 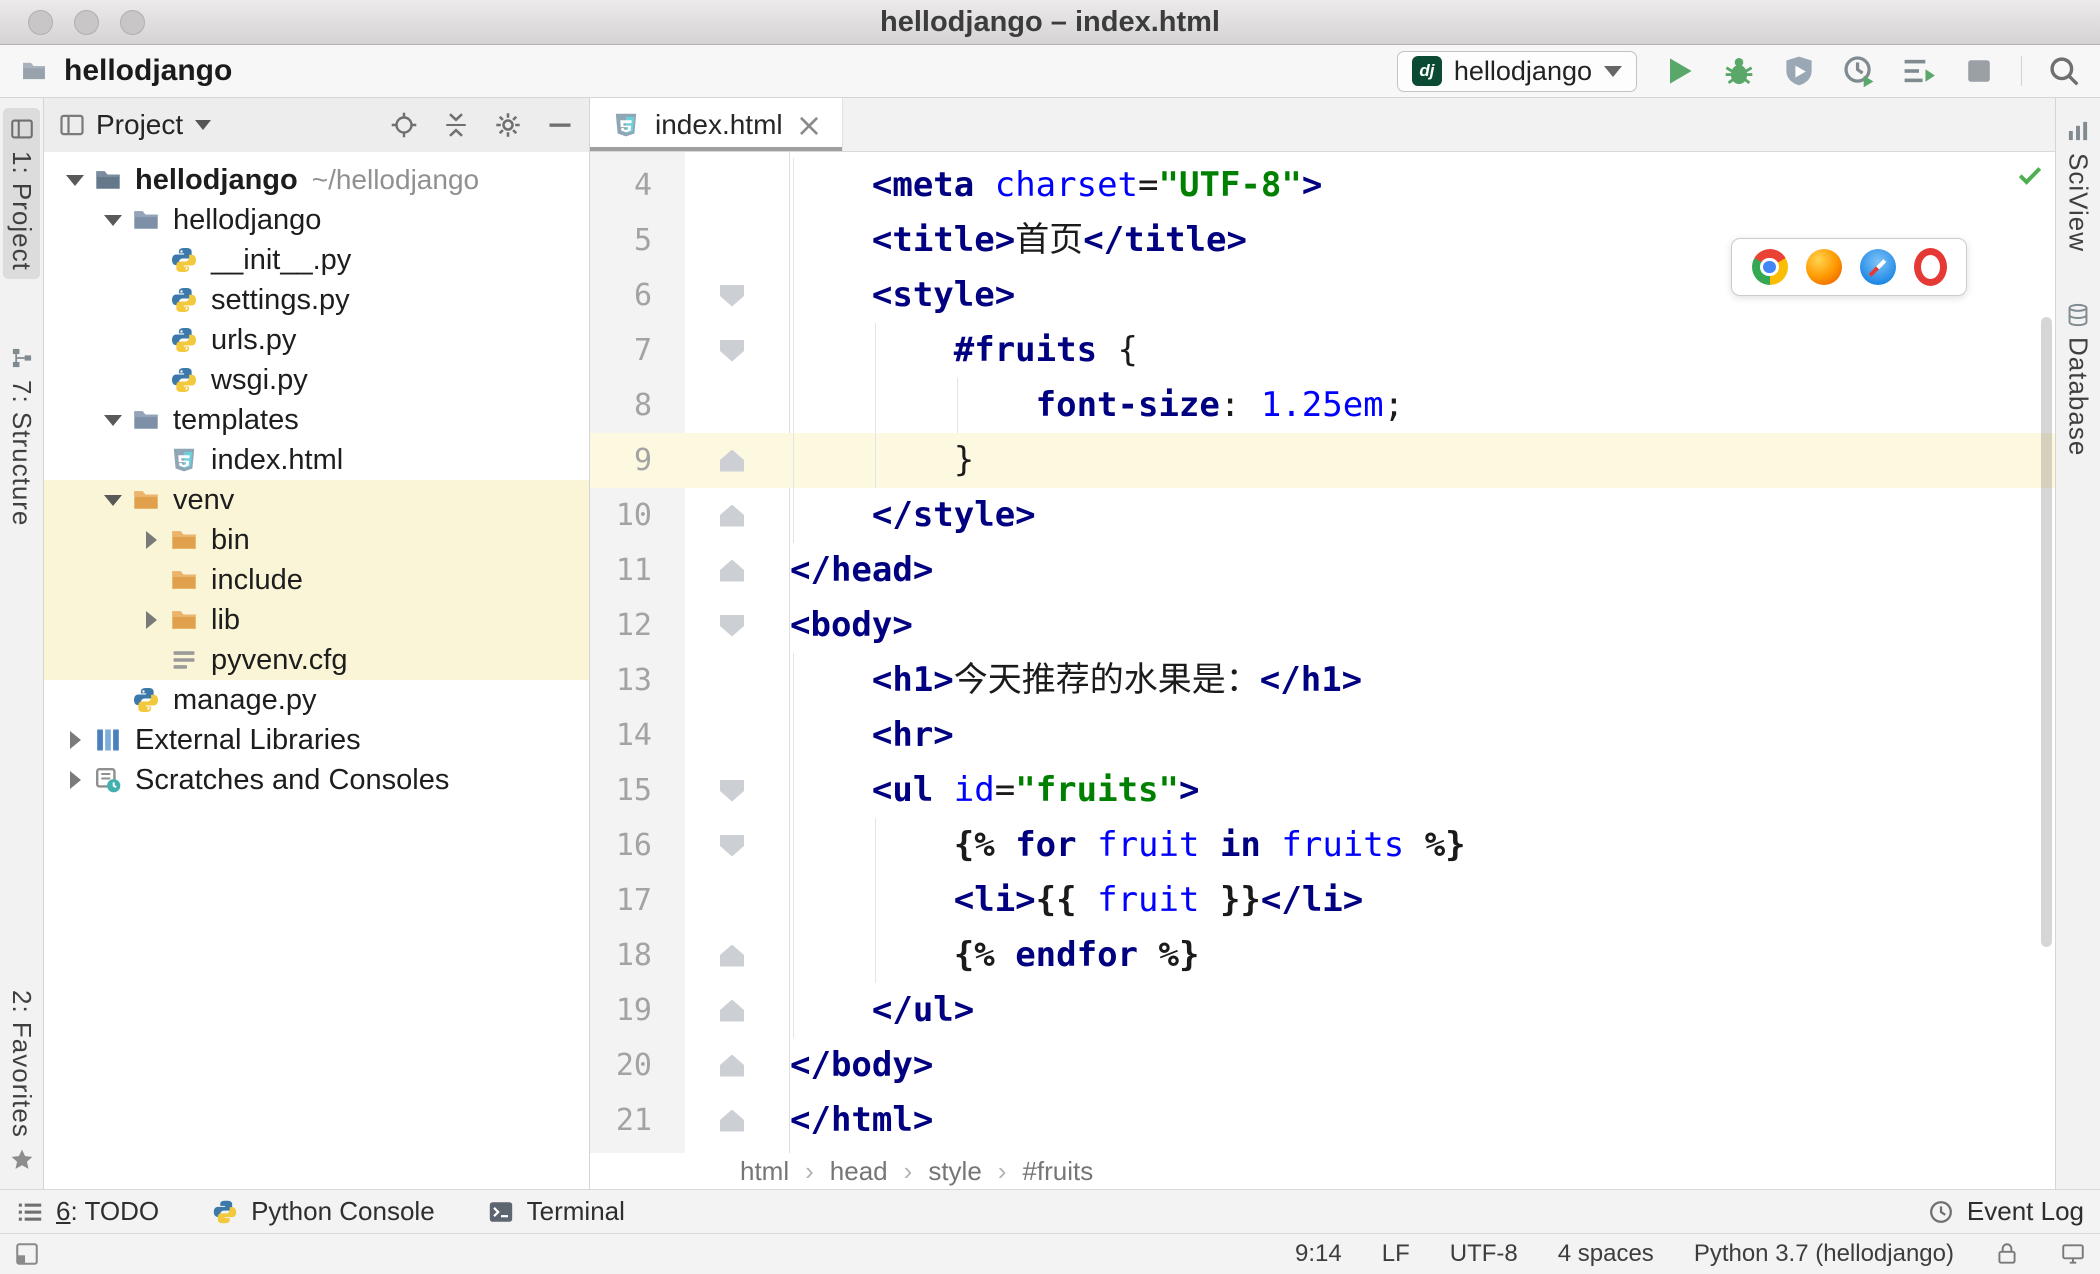 What do you see at coordinates (316, 220) in the screenshot?
I see `tree-item-hellodjango: hellodjango` at bounding box center [316, 220].